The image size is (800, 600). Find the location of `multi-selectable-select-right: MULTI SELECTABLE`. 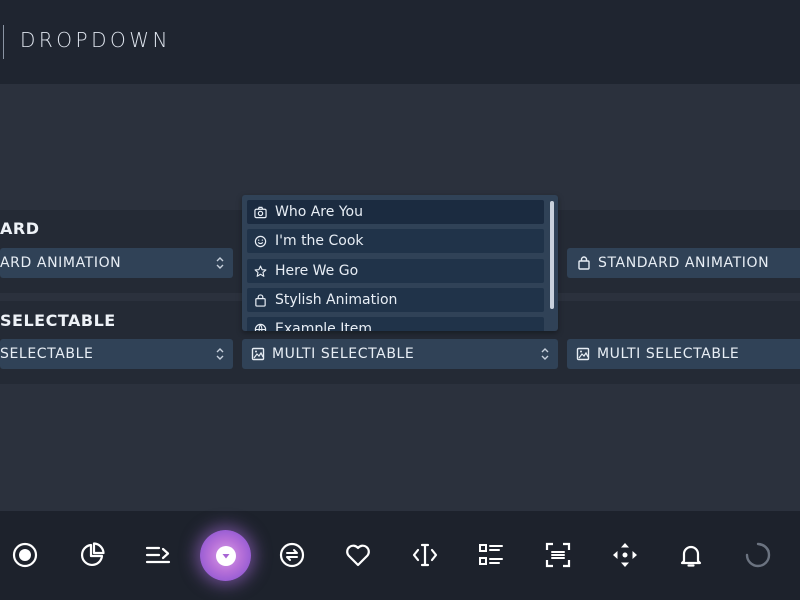

multi-selectable-select-right: MULTI SELECTABLE is located at coordinates (683, 354).